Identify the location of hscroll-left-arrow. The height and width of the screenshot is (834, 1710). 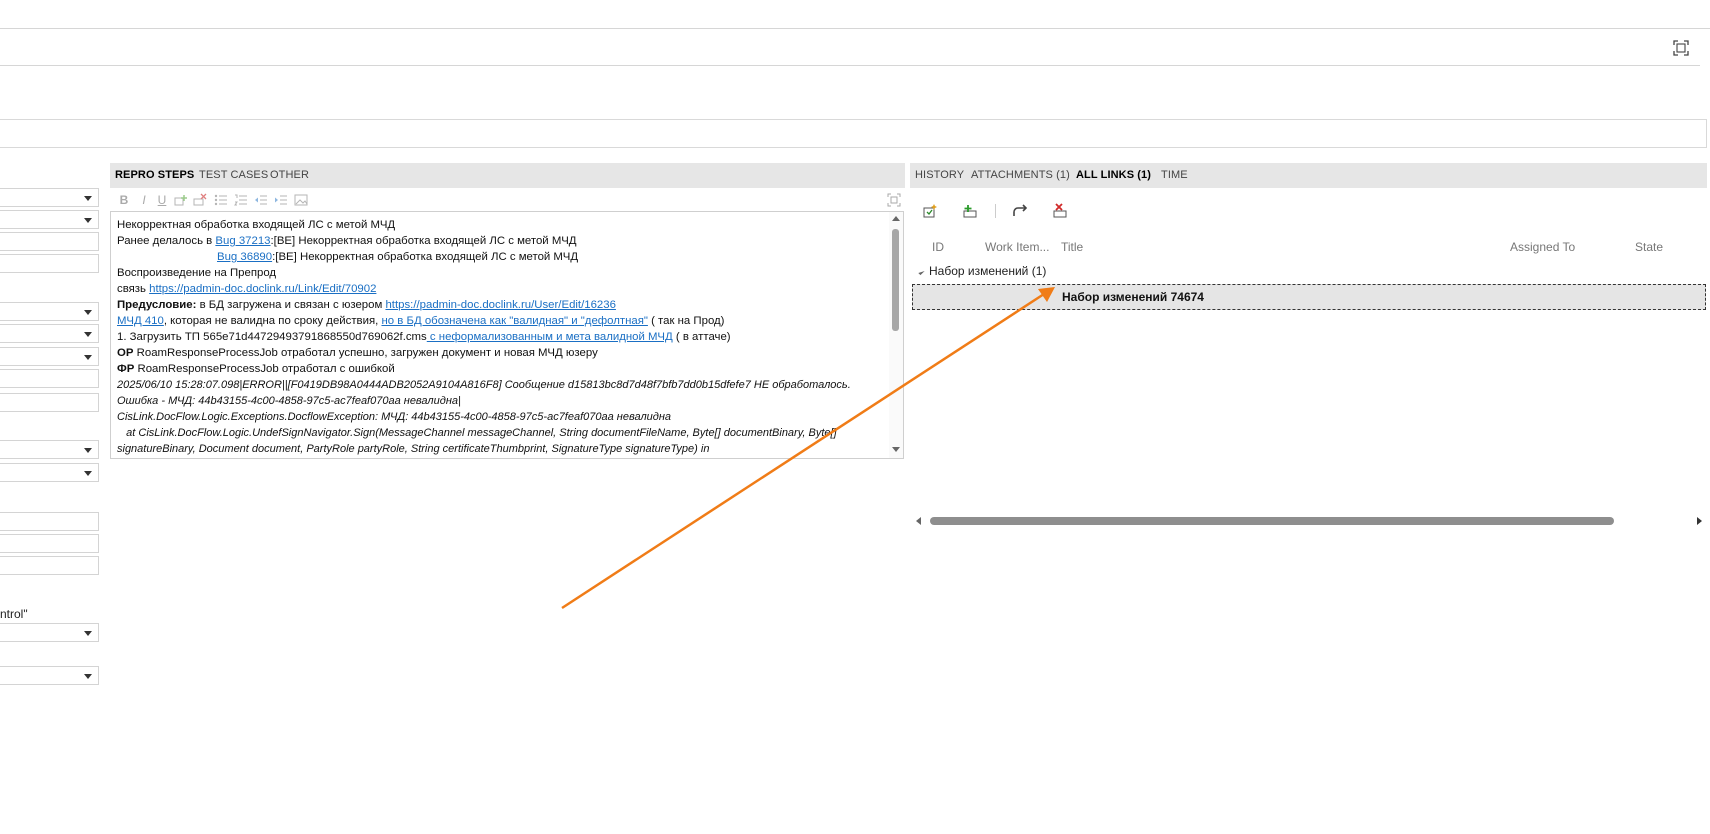
(918, 521).